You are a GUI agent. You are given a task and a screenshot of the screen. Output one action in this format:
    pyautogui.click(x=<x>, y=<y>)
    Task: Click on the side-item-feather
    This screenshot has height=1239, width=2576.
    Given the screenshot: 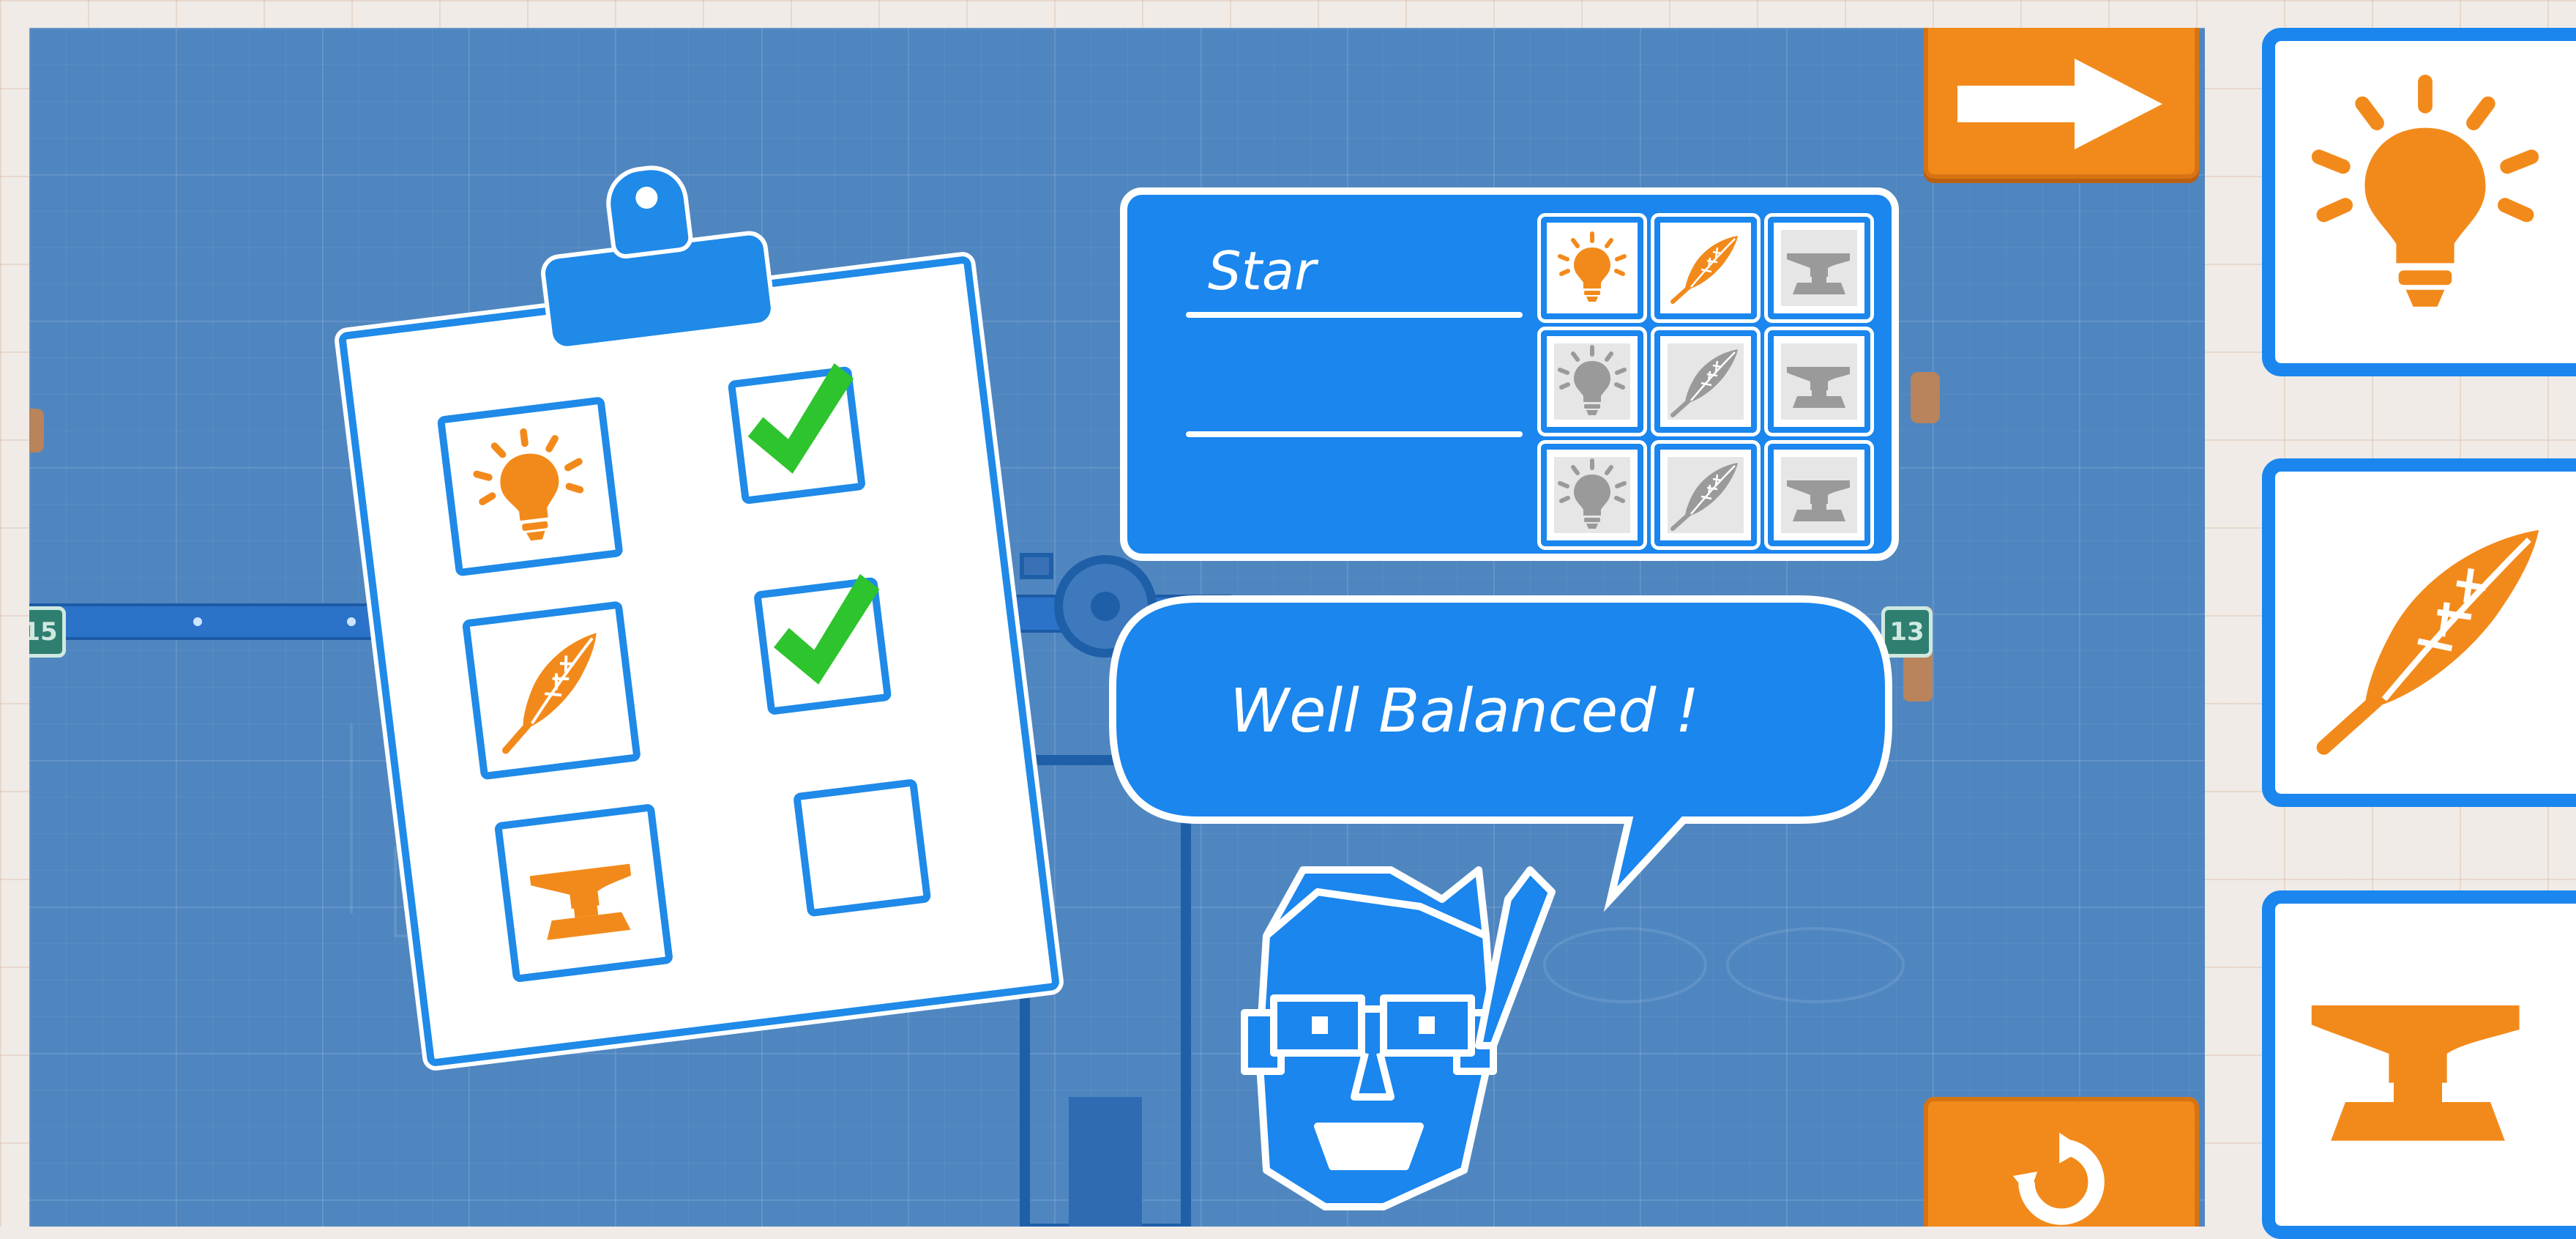 What is the action you would take?
    pyautogui.click(x=2419, y=632)
    